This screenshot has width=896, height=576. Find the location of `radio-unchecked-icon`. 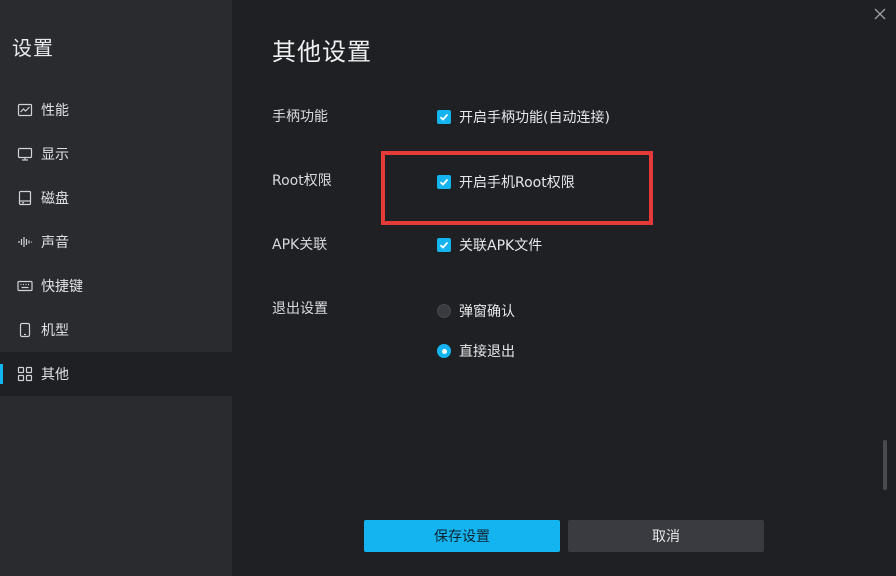

radio-unchecked-icon is located at coordinates (444, 311).